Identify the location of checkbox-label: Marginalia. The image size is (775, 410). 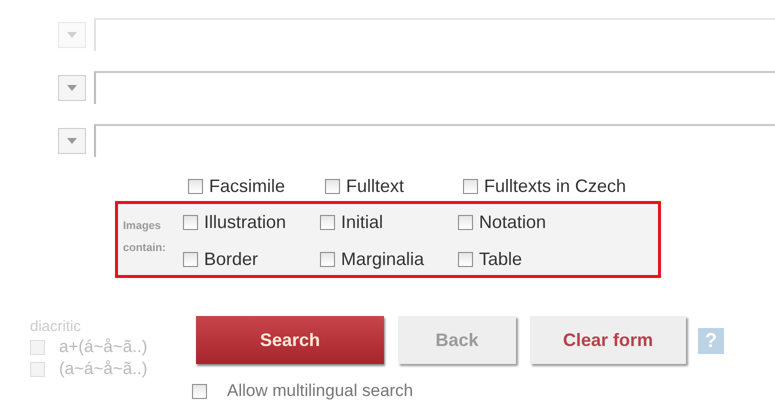
(382, 259).